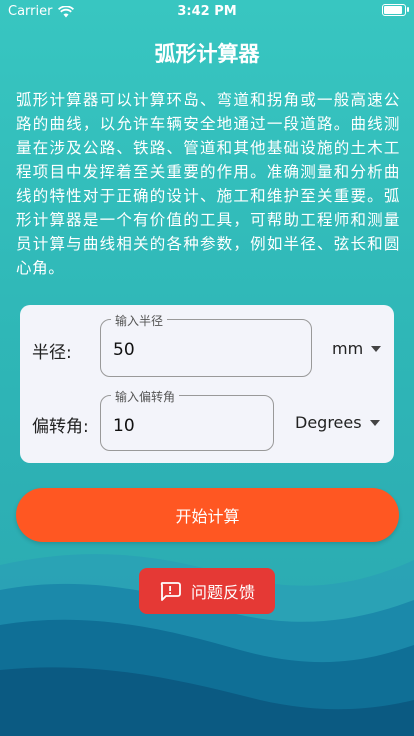 The width and height of the screenshot is (414, 736). What do you see at coordinates (124, 426) in the screenshot?
I see `angle-value: 10` at bounding box center [124, 426].